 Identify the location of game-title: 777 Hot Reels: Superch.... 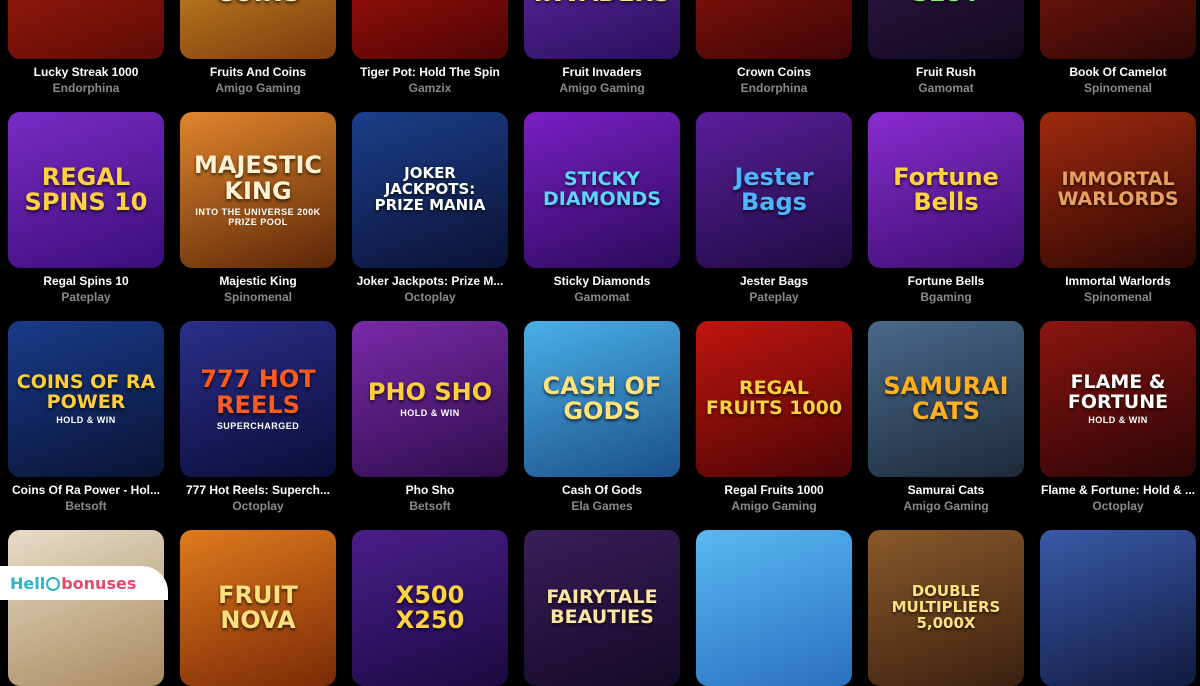
(258, 490).